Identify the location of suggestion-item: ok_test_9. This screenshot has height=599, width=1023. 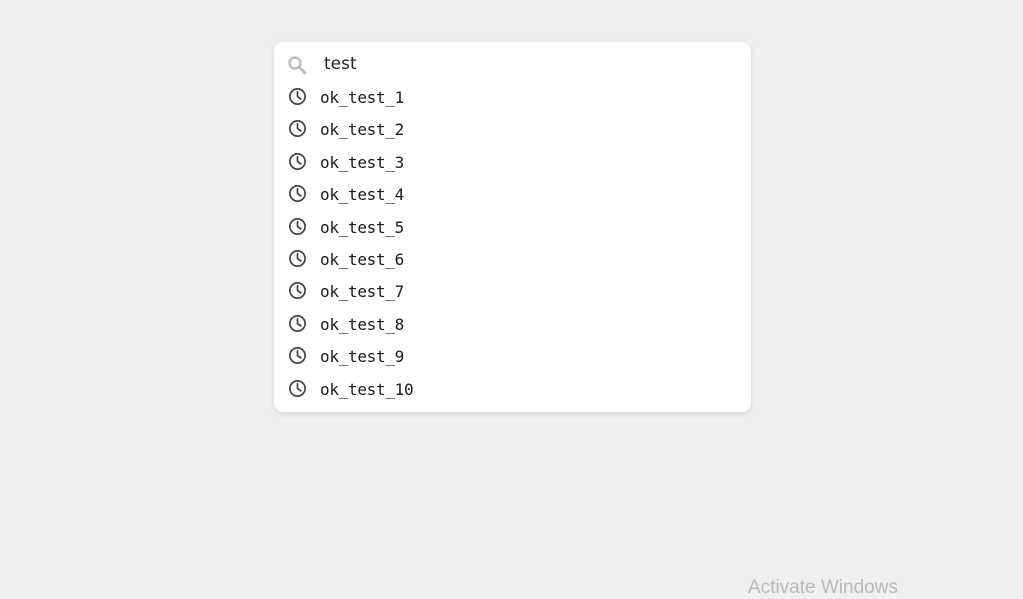
(512, 355).